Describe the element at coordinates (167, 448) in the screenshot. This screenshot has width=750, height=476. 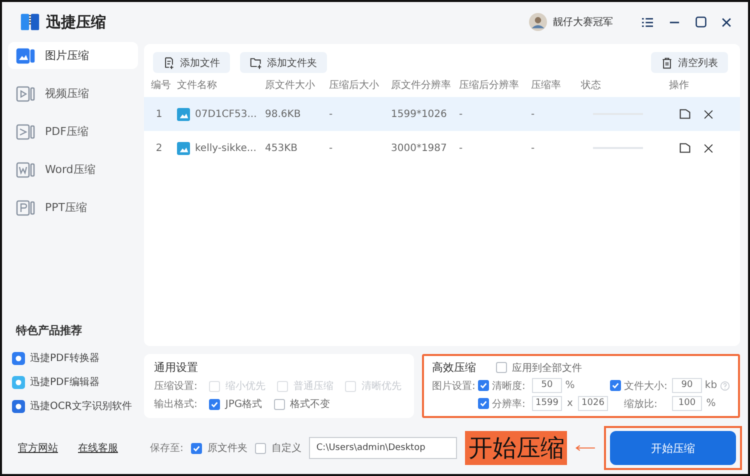
I see `save-label: 保存至:` at that location.